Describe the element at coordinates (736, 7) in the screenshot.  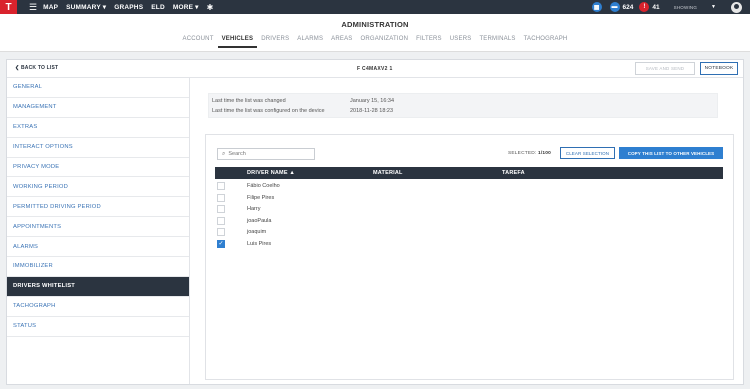
I see `user-avatar-icon` at that location.